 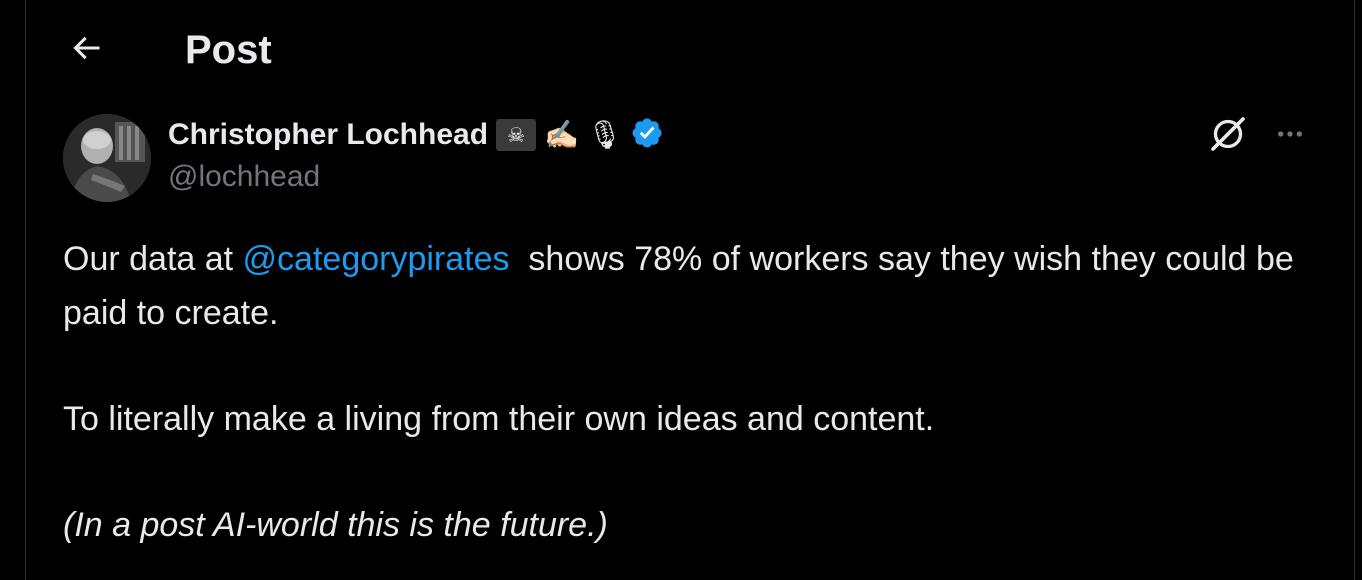 What do you see at coordinates (328, 135) in the screenshot?
I see `author-display-name: Christopher Lochhead` at bounding box center [328, 135].